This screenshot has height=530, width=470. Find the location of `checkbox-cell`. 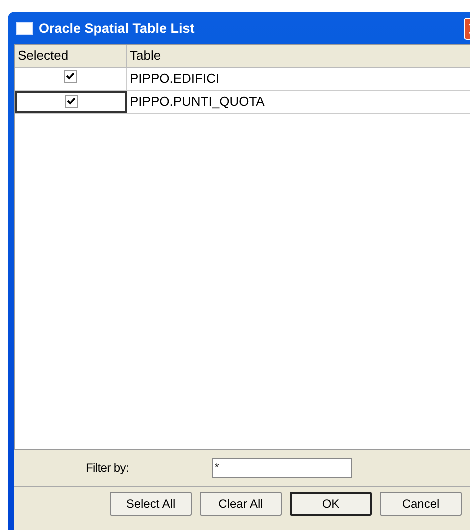

checkbox-cell is located at coordinates (71, 102).